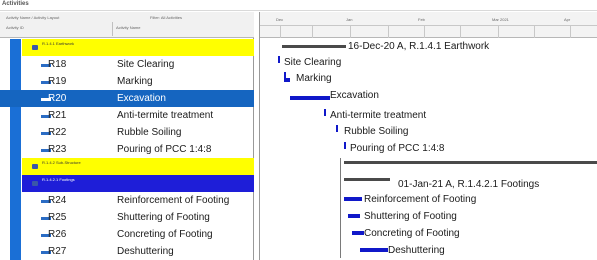 The image size is (597, 260). I want to click on summary-label: 01-Jan-21 A, R.1.4.2.1 Footings, so click(469, 184).